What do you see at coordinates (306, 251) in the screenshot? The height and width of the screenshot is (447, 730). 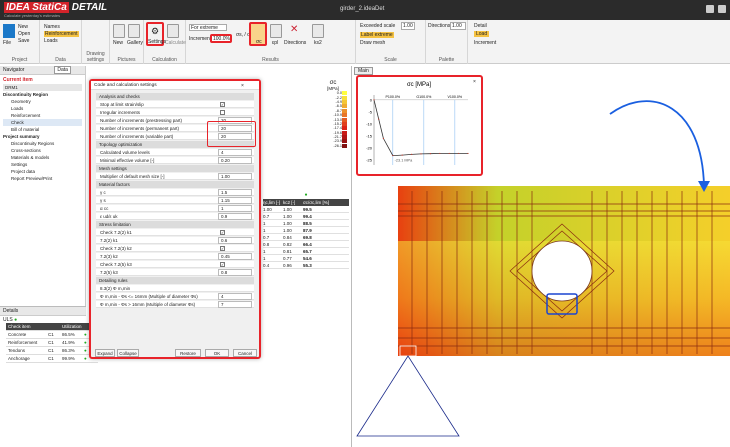 I see `table-row: 1 0.81 65.7` at bounding box center [306, 251].